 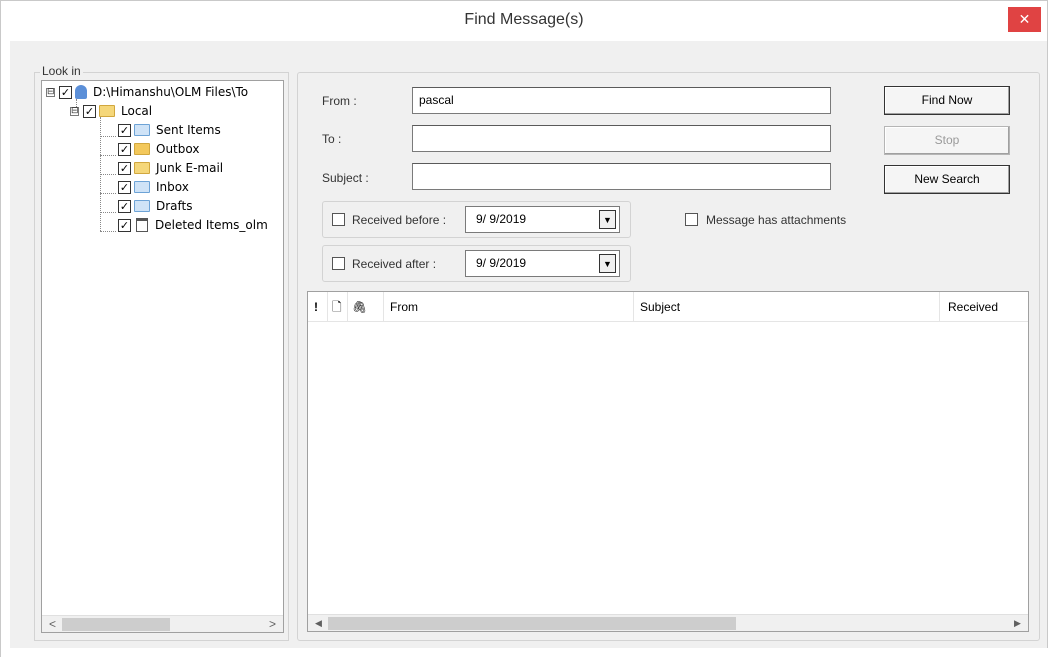 What do you see at coordinates (338, 219) in the screenshot?
I see `received-before-checkbox` at bounding box center [338, 219].